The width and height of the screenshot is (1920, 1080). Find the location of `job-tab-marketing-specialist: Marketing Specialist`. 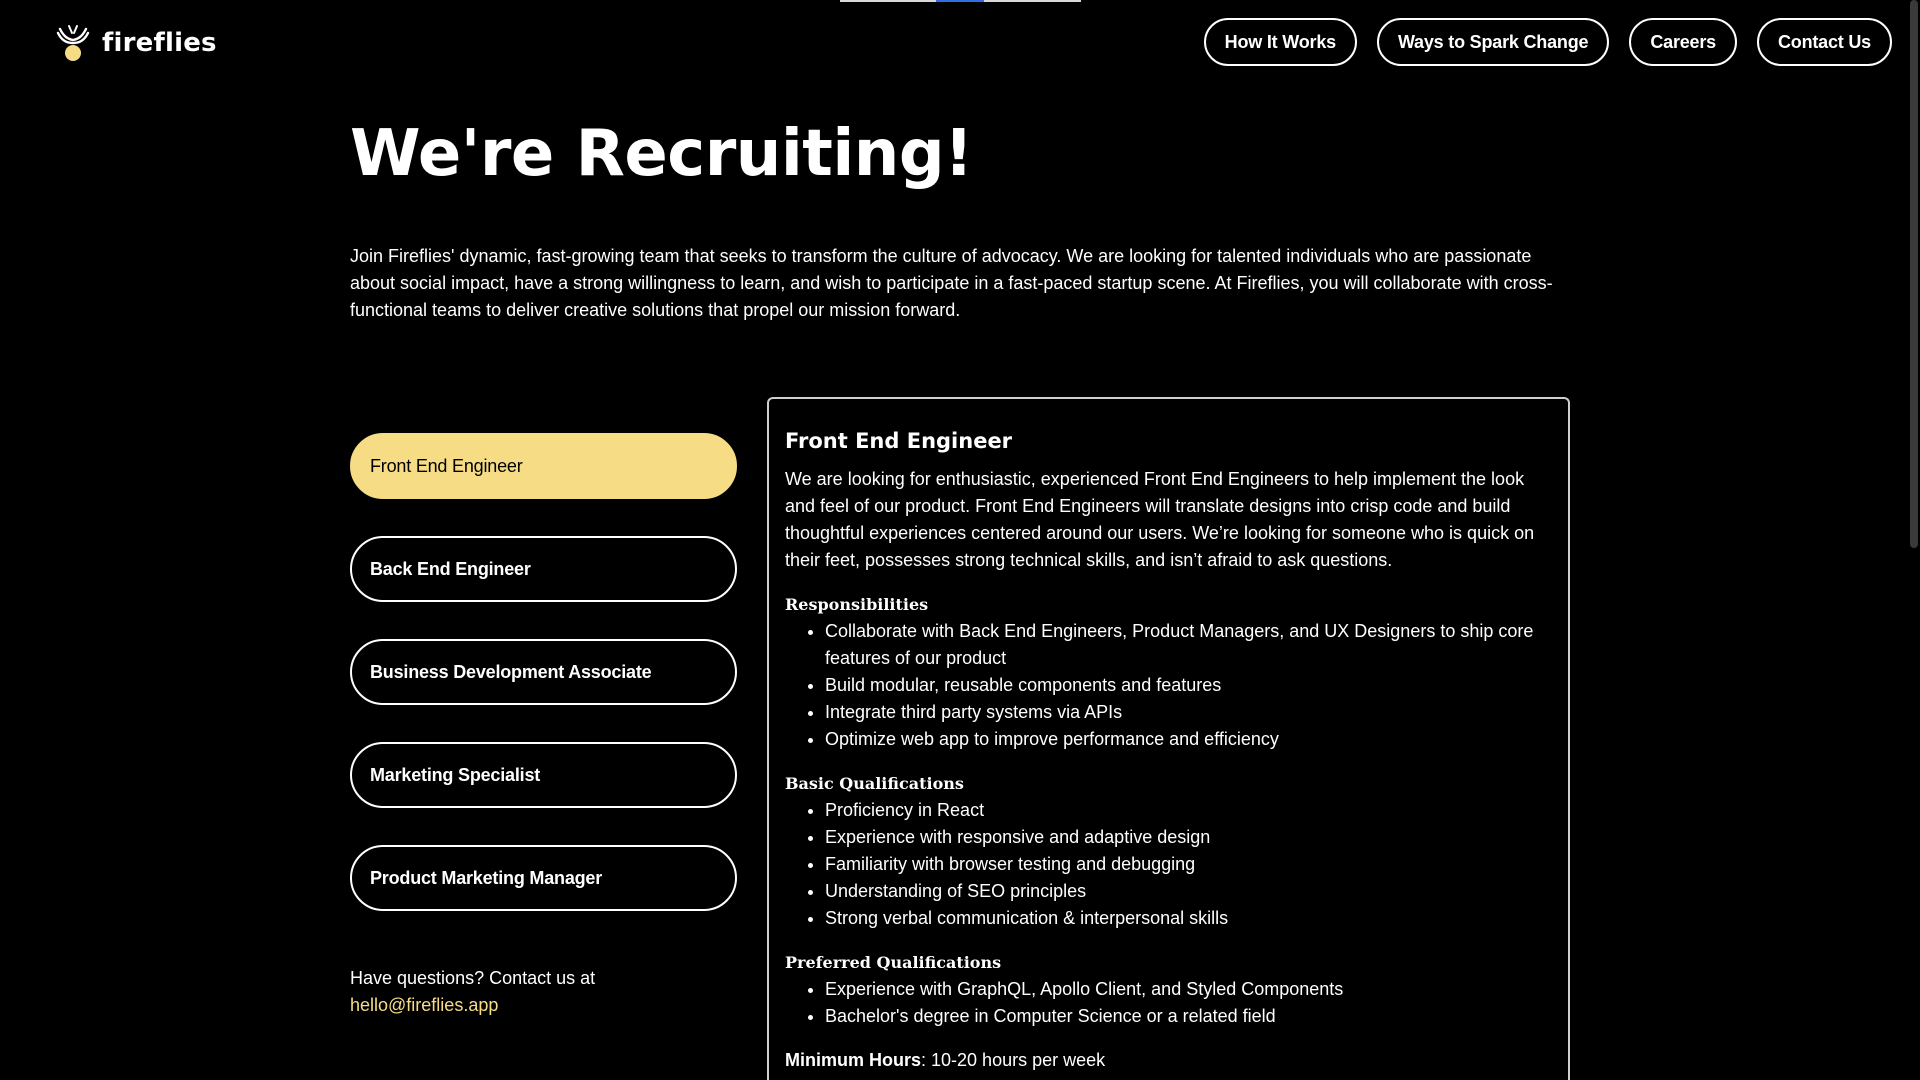

job-tab-marketing-specialist: Marketing Specialist is located at coordinates (543, 775).